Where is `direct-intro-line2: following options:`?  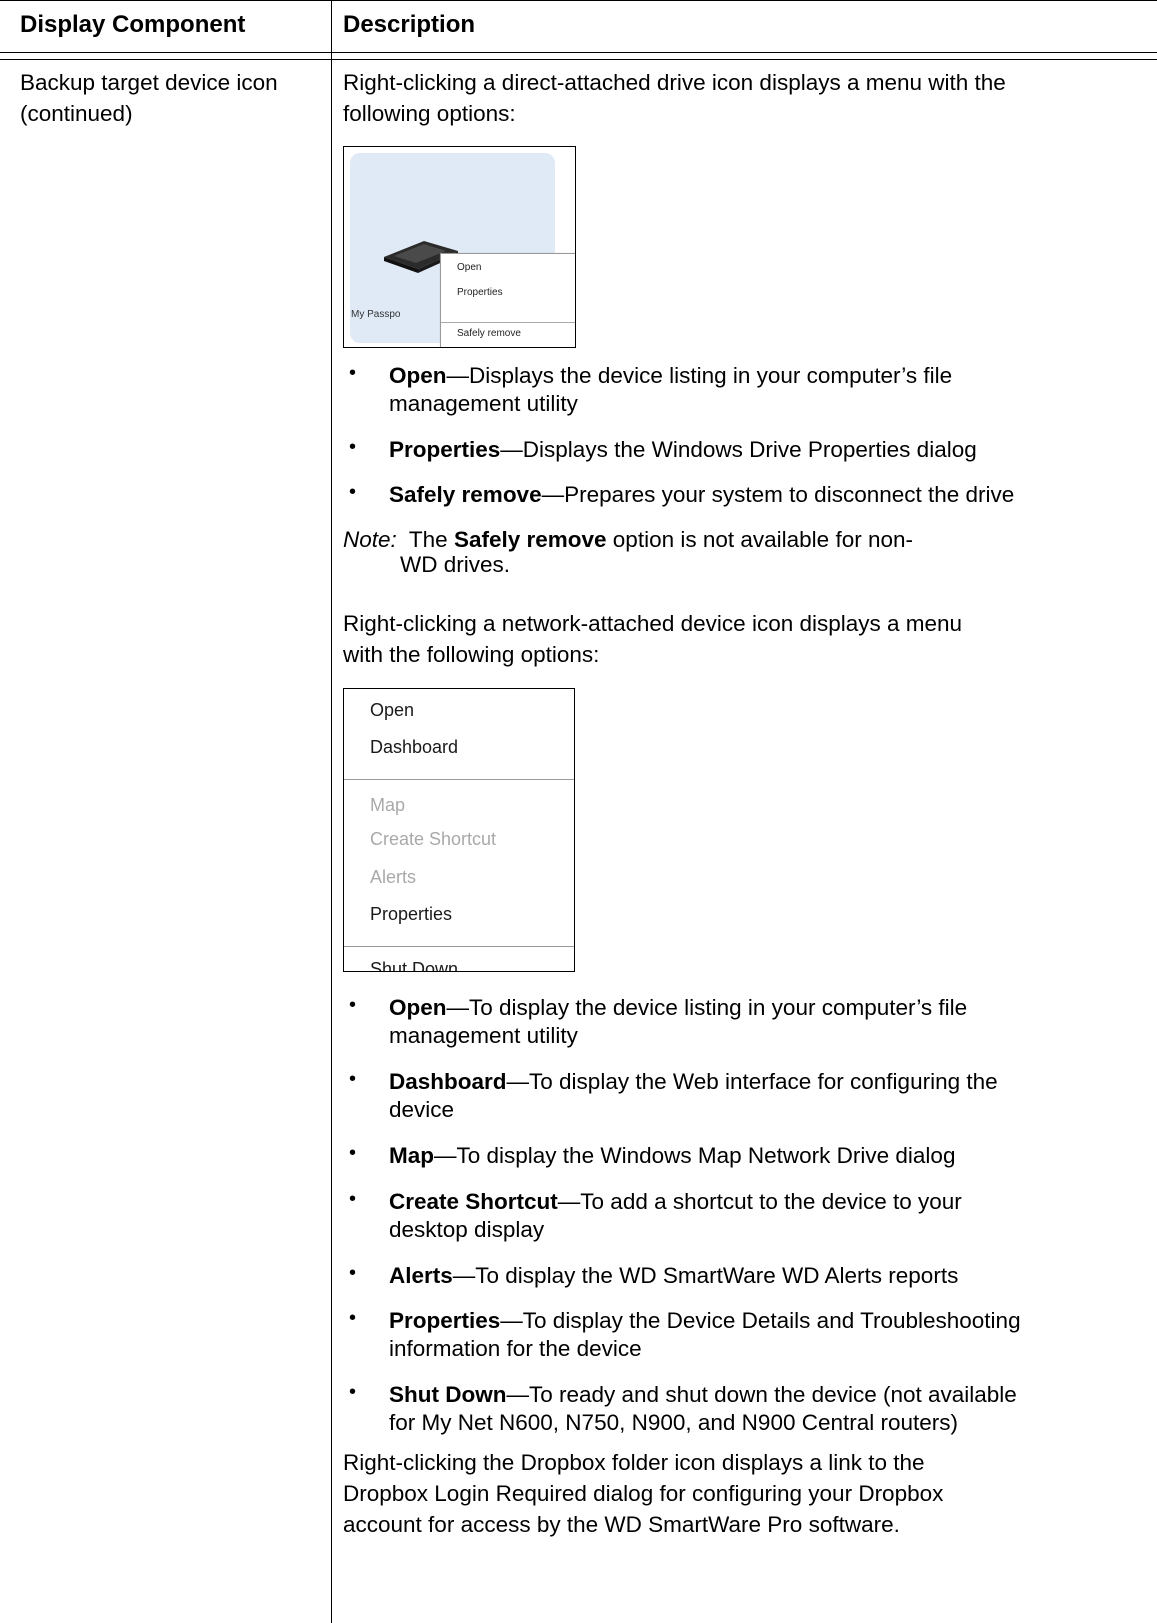 direct-intro-line2: following options: is located at coordinates (429, 113).